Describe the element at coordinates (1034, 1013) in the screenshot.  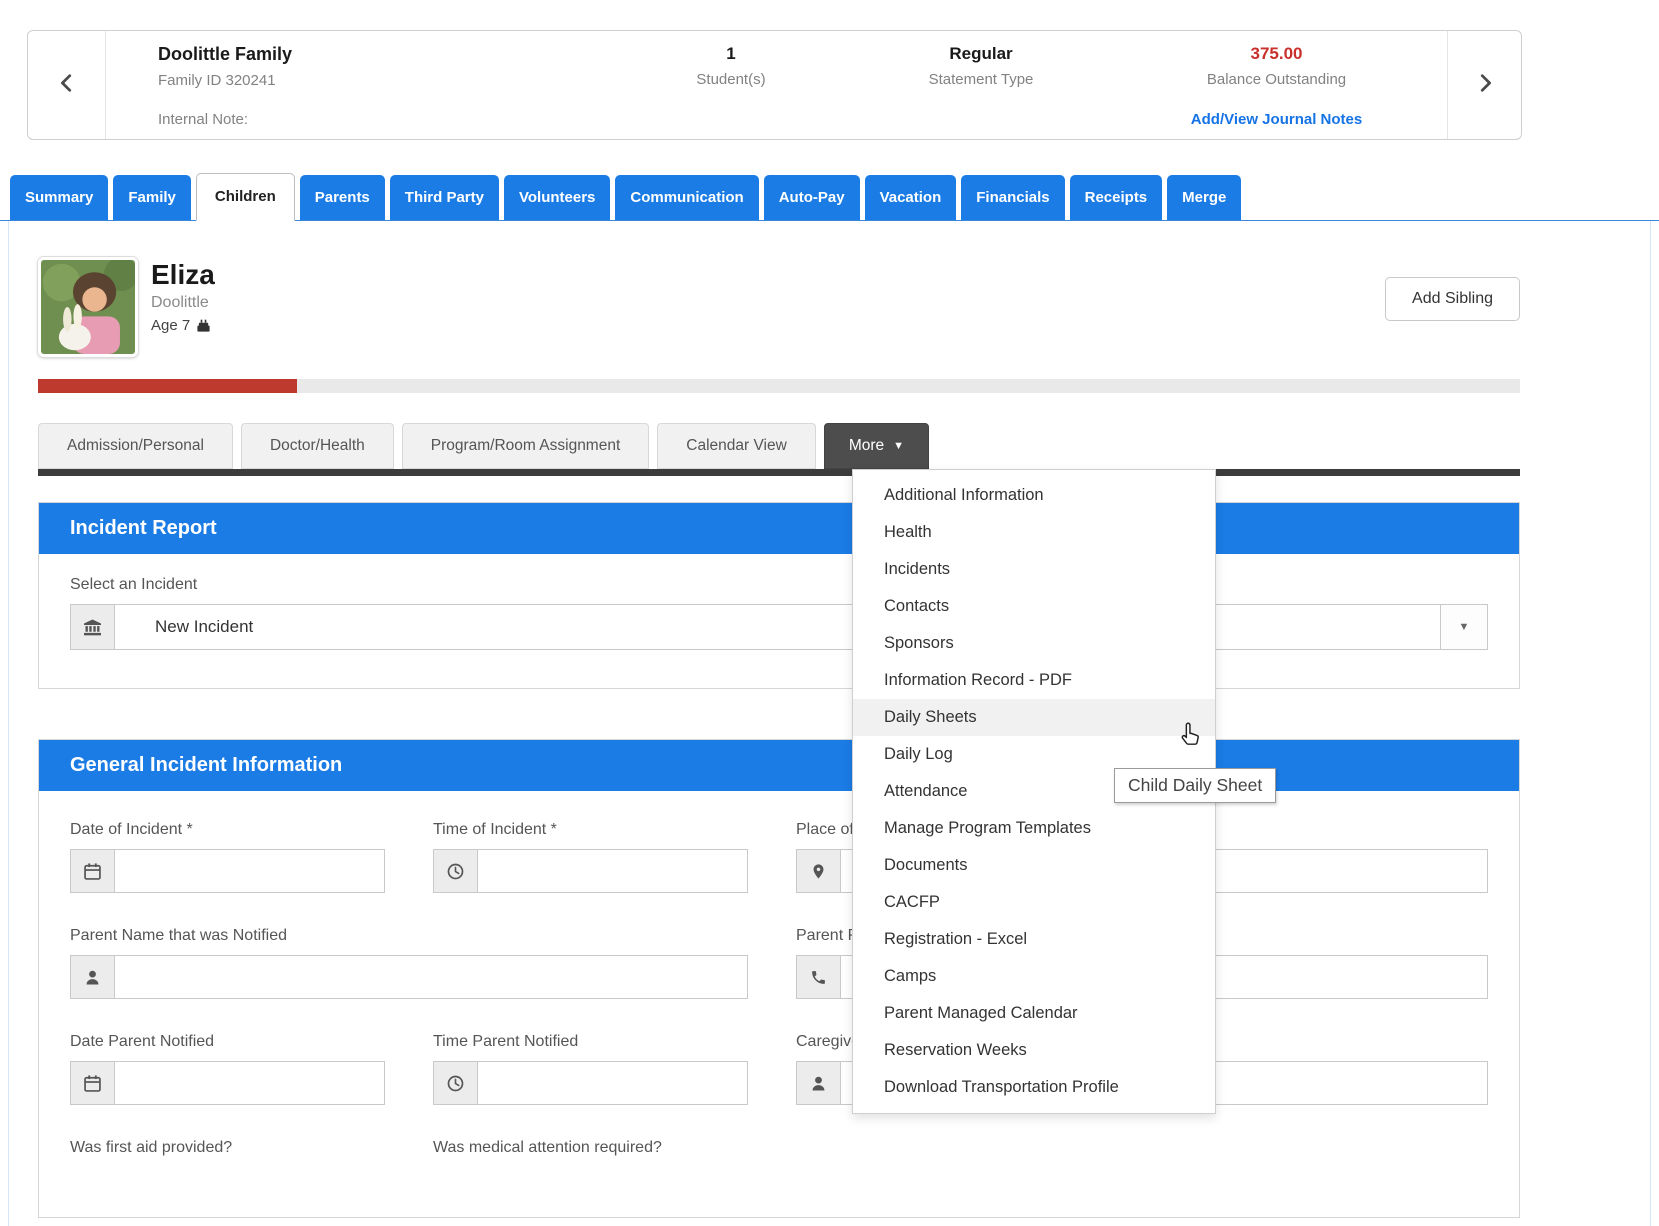
I see `menu-item-parent-managed-calendar: Parent Managed Calendar` at that location.